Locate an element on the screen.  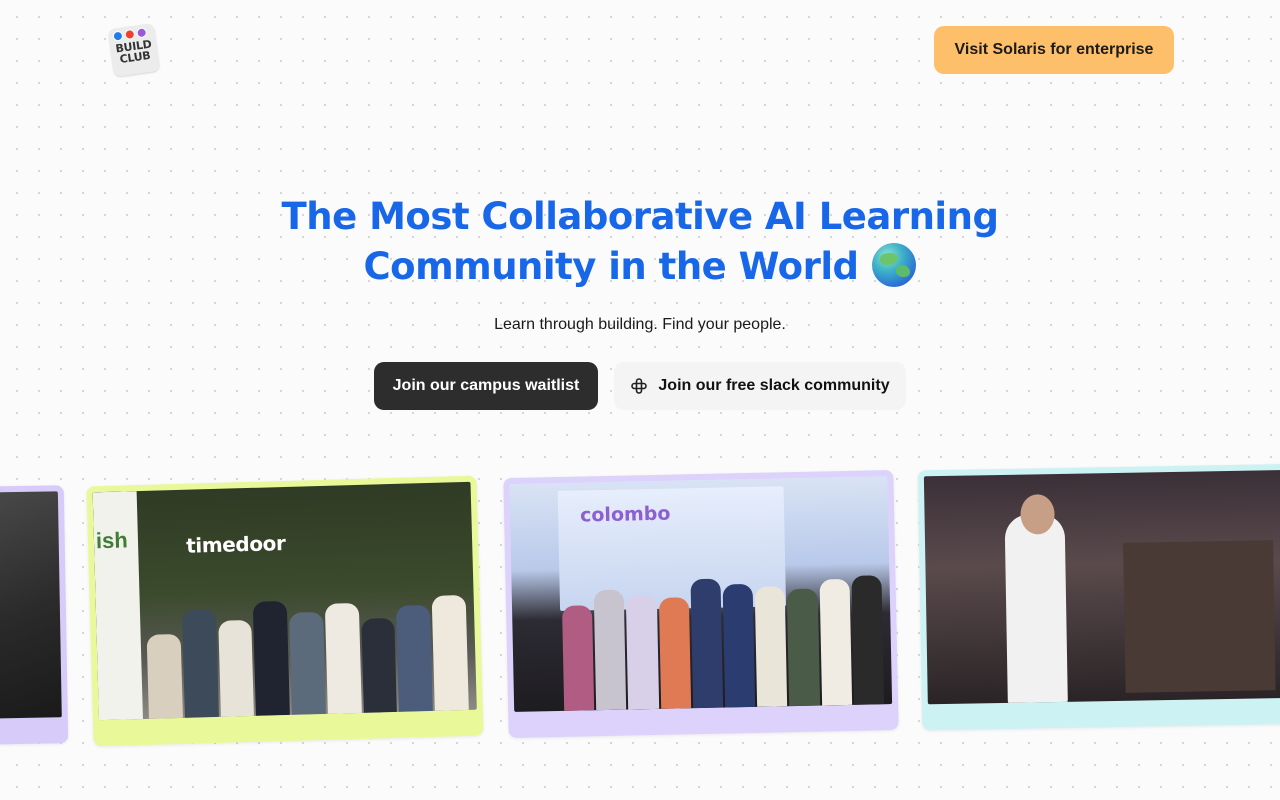
slack-icon is located at coordinates (639, 386).